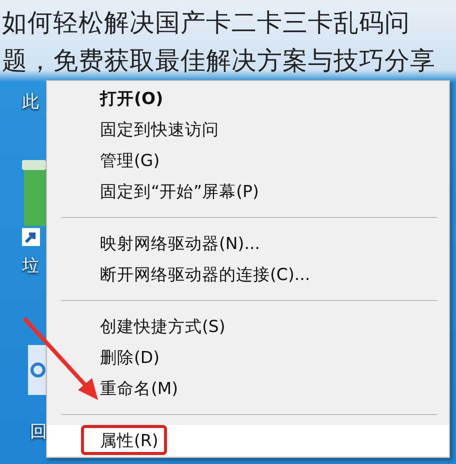 This screenshot has width=456, height=464. I want to click on menu-item: 固定到快速访问, so click(248, 129).